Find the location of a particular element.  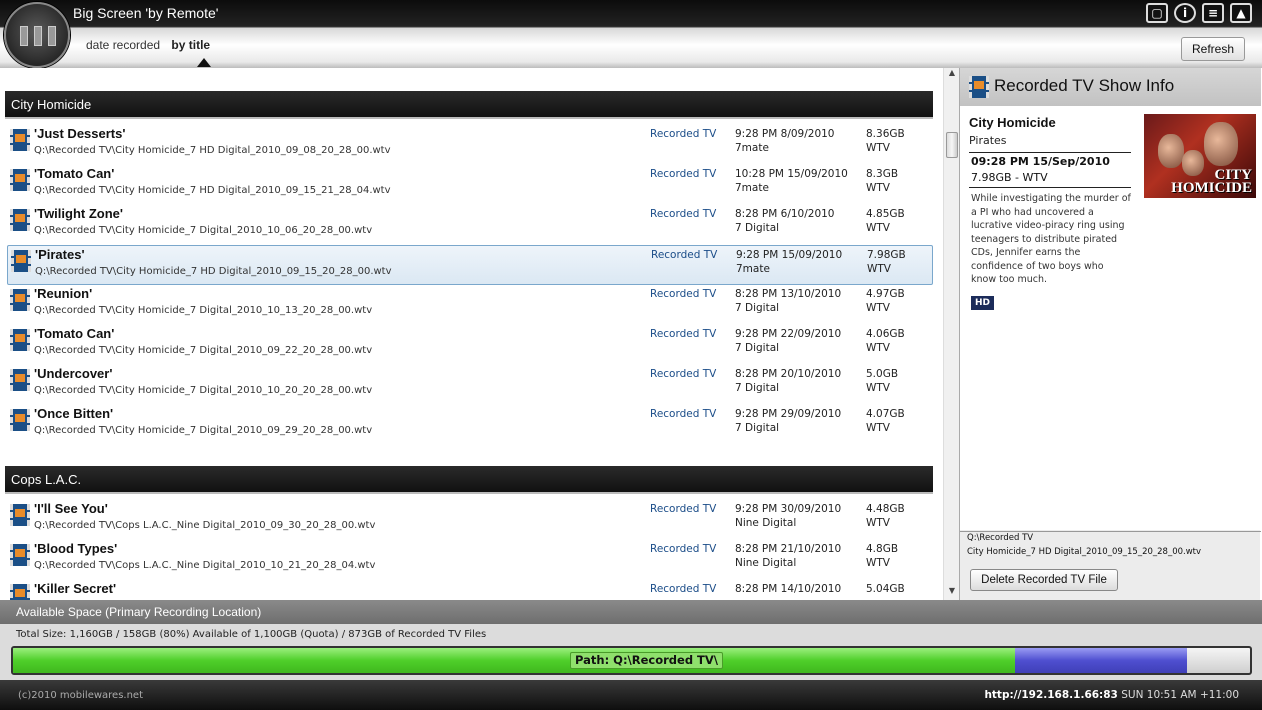

list-icon: ≡ is located at coordinates (1213, 13).